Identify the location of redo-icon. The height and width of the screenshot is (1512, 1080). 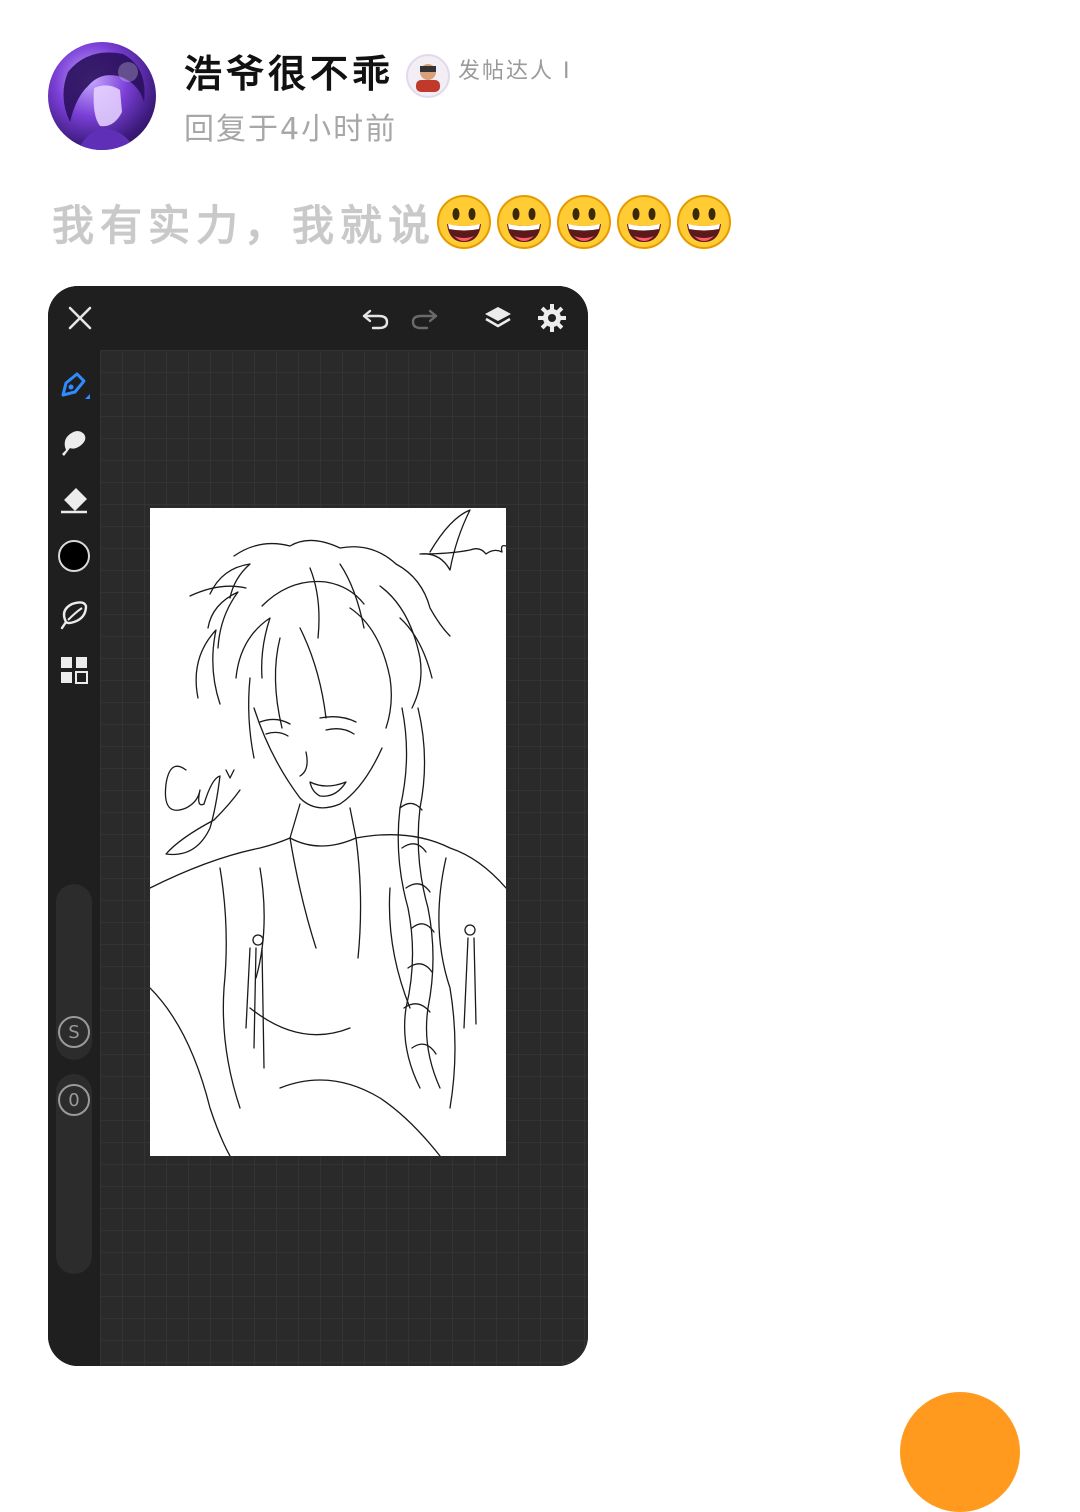
(424, 318).